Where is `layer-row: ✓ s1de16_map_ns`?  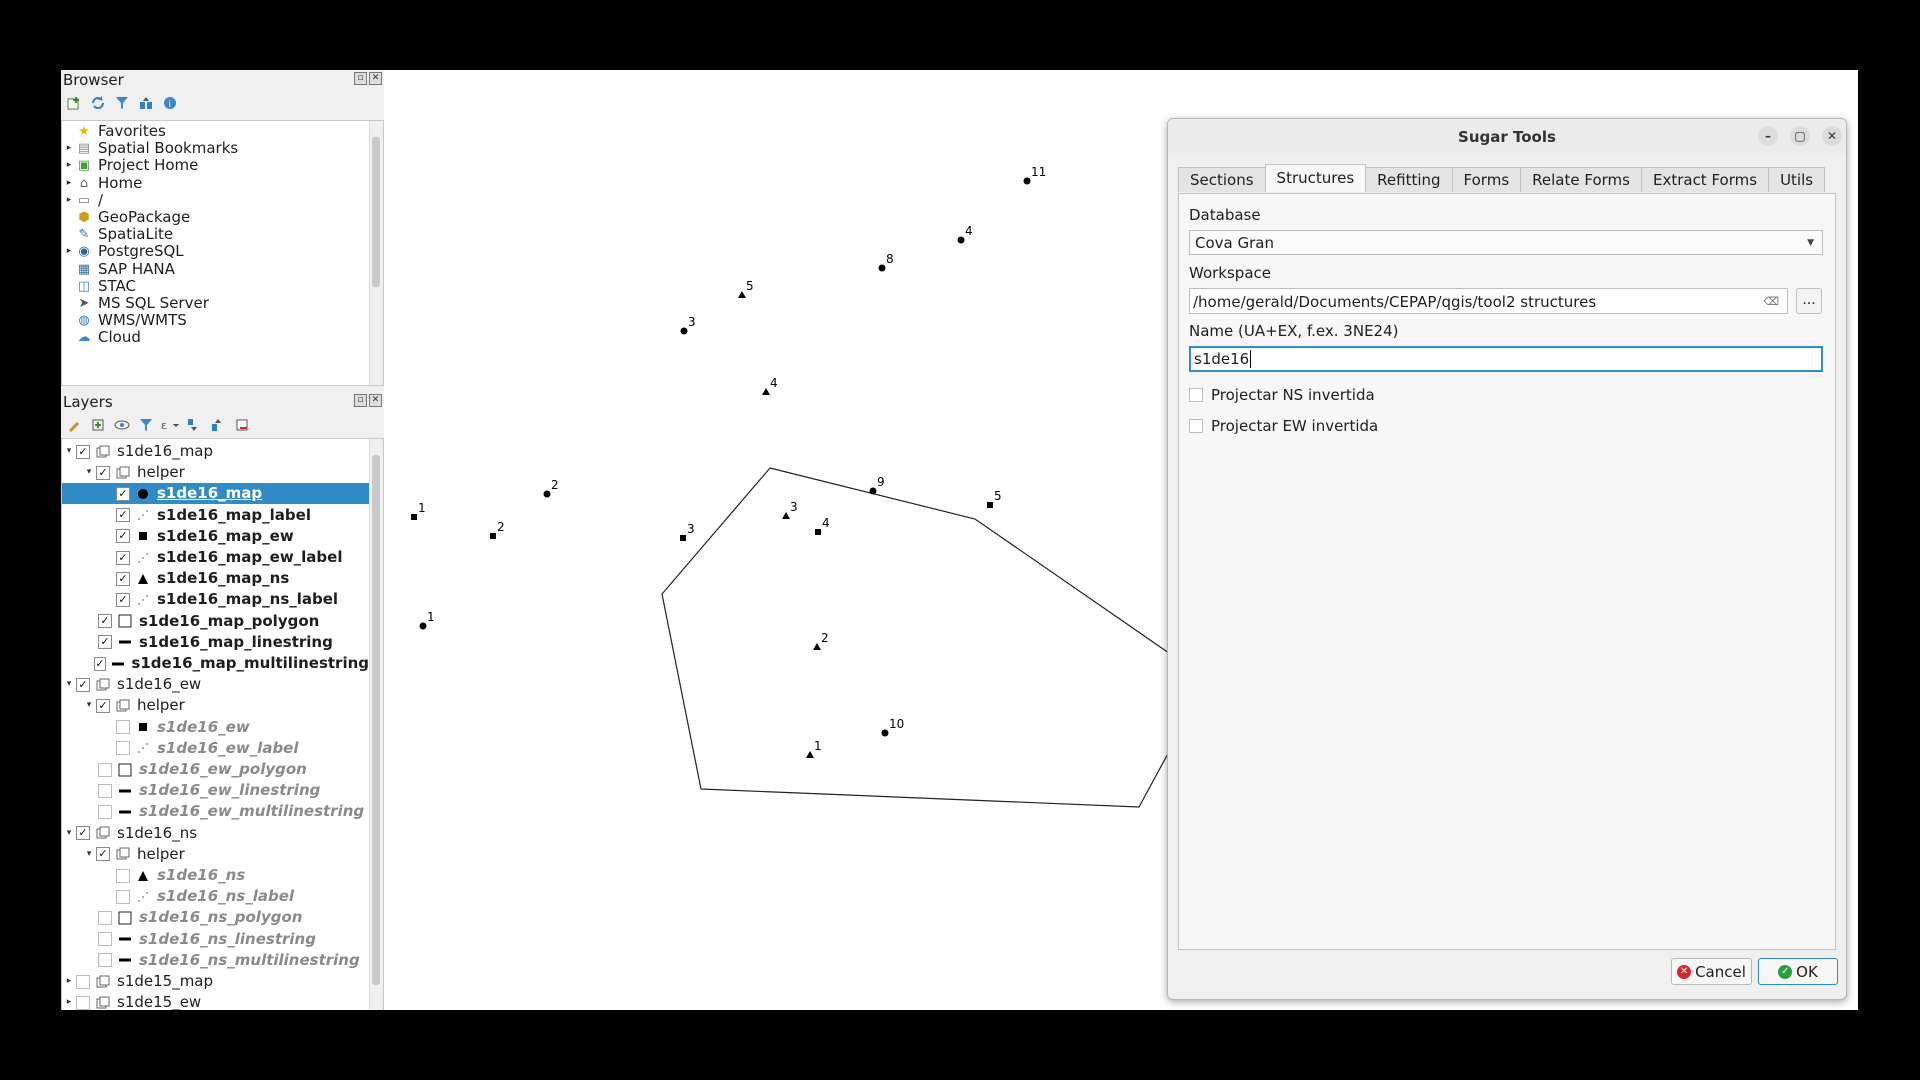
layer-row: ✓ s1de16_map_ns is located at coordinates (215, 578).